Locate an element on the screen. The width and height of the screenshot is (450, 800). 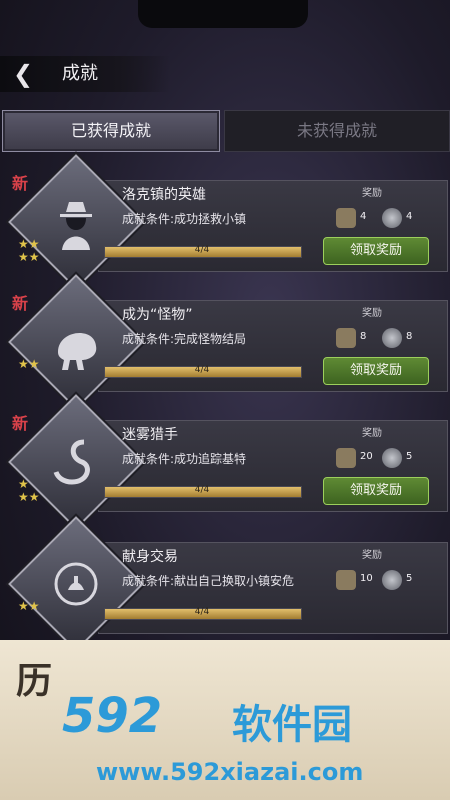
logo-text: 软件园 is located at coordinates (292, 725).